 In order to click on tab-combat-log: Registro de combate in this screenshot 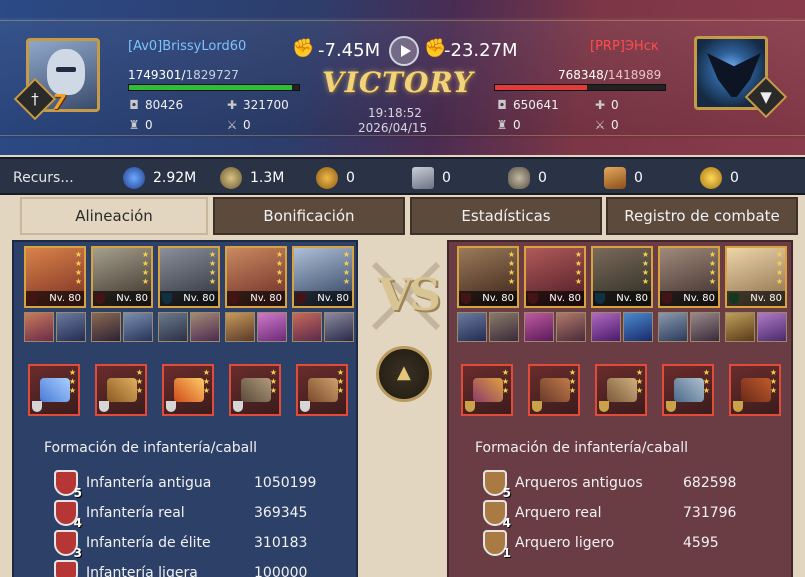, I will do `click(702, 216)`.